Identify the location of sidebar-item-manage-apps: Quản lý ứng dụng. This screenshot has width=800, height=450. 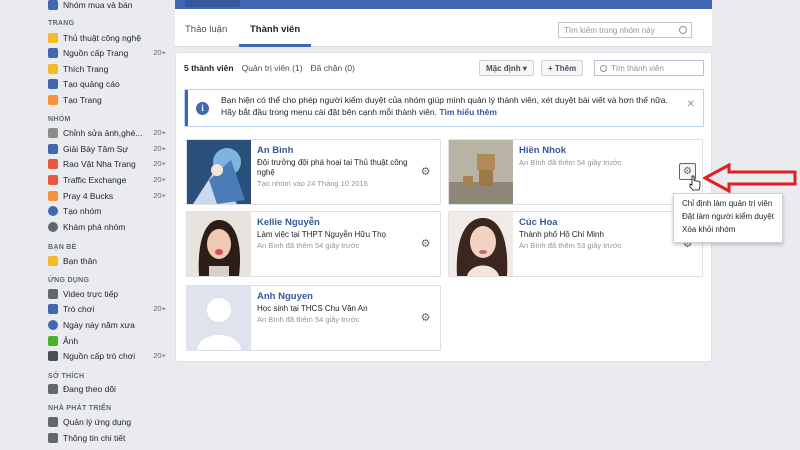
(107, 421).